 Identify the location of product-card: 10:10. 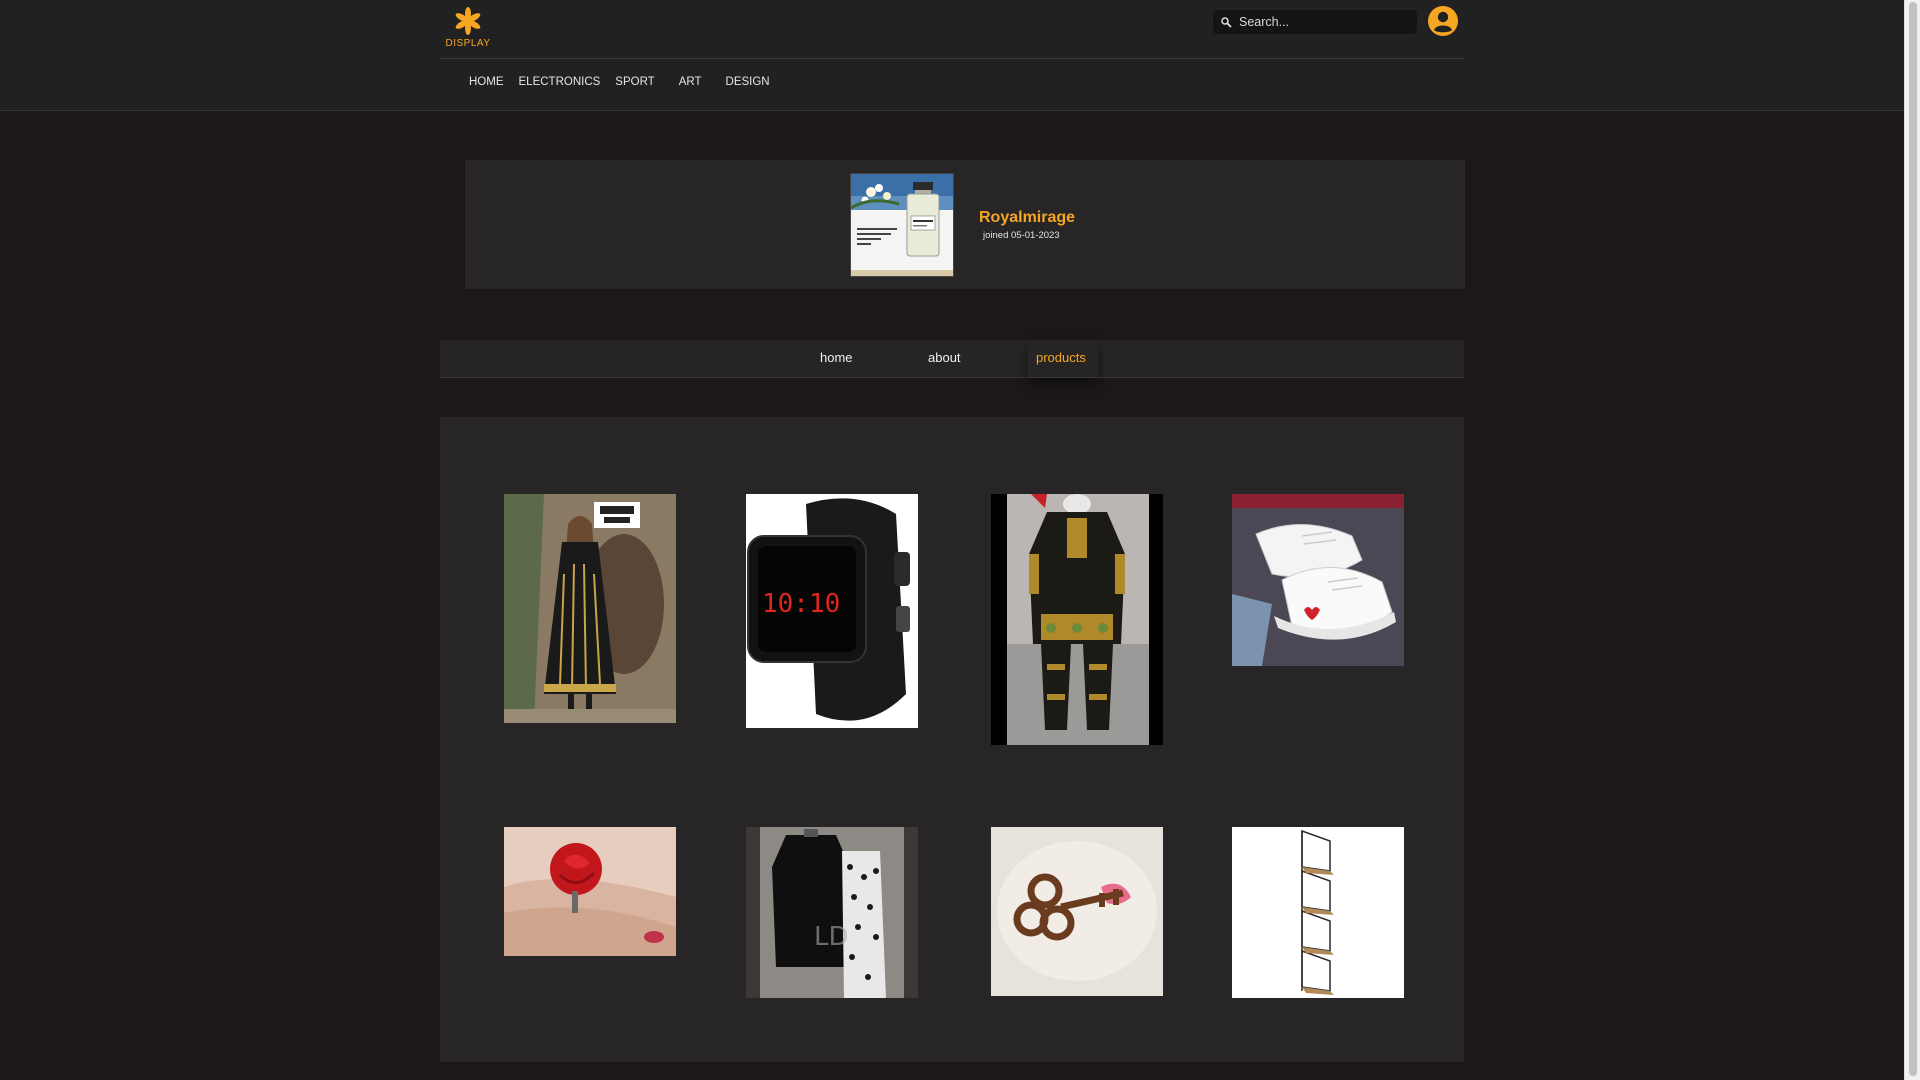
(832, 611).